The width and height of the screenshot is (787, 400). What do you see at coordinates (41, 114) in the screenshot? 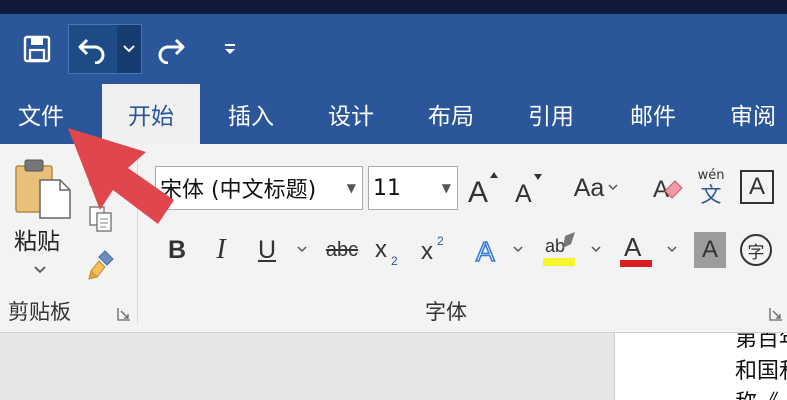
I see `tab-file: 文件` at bounding box center [41, 114].